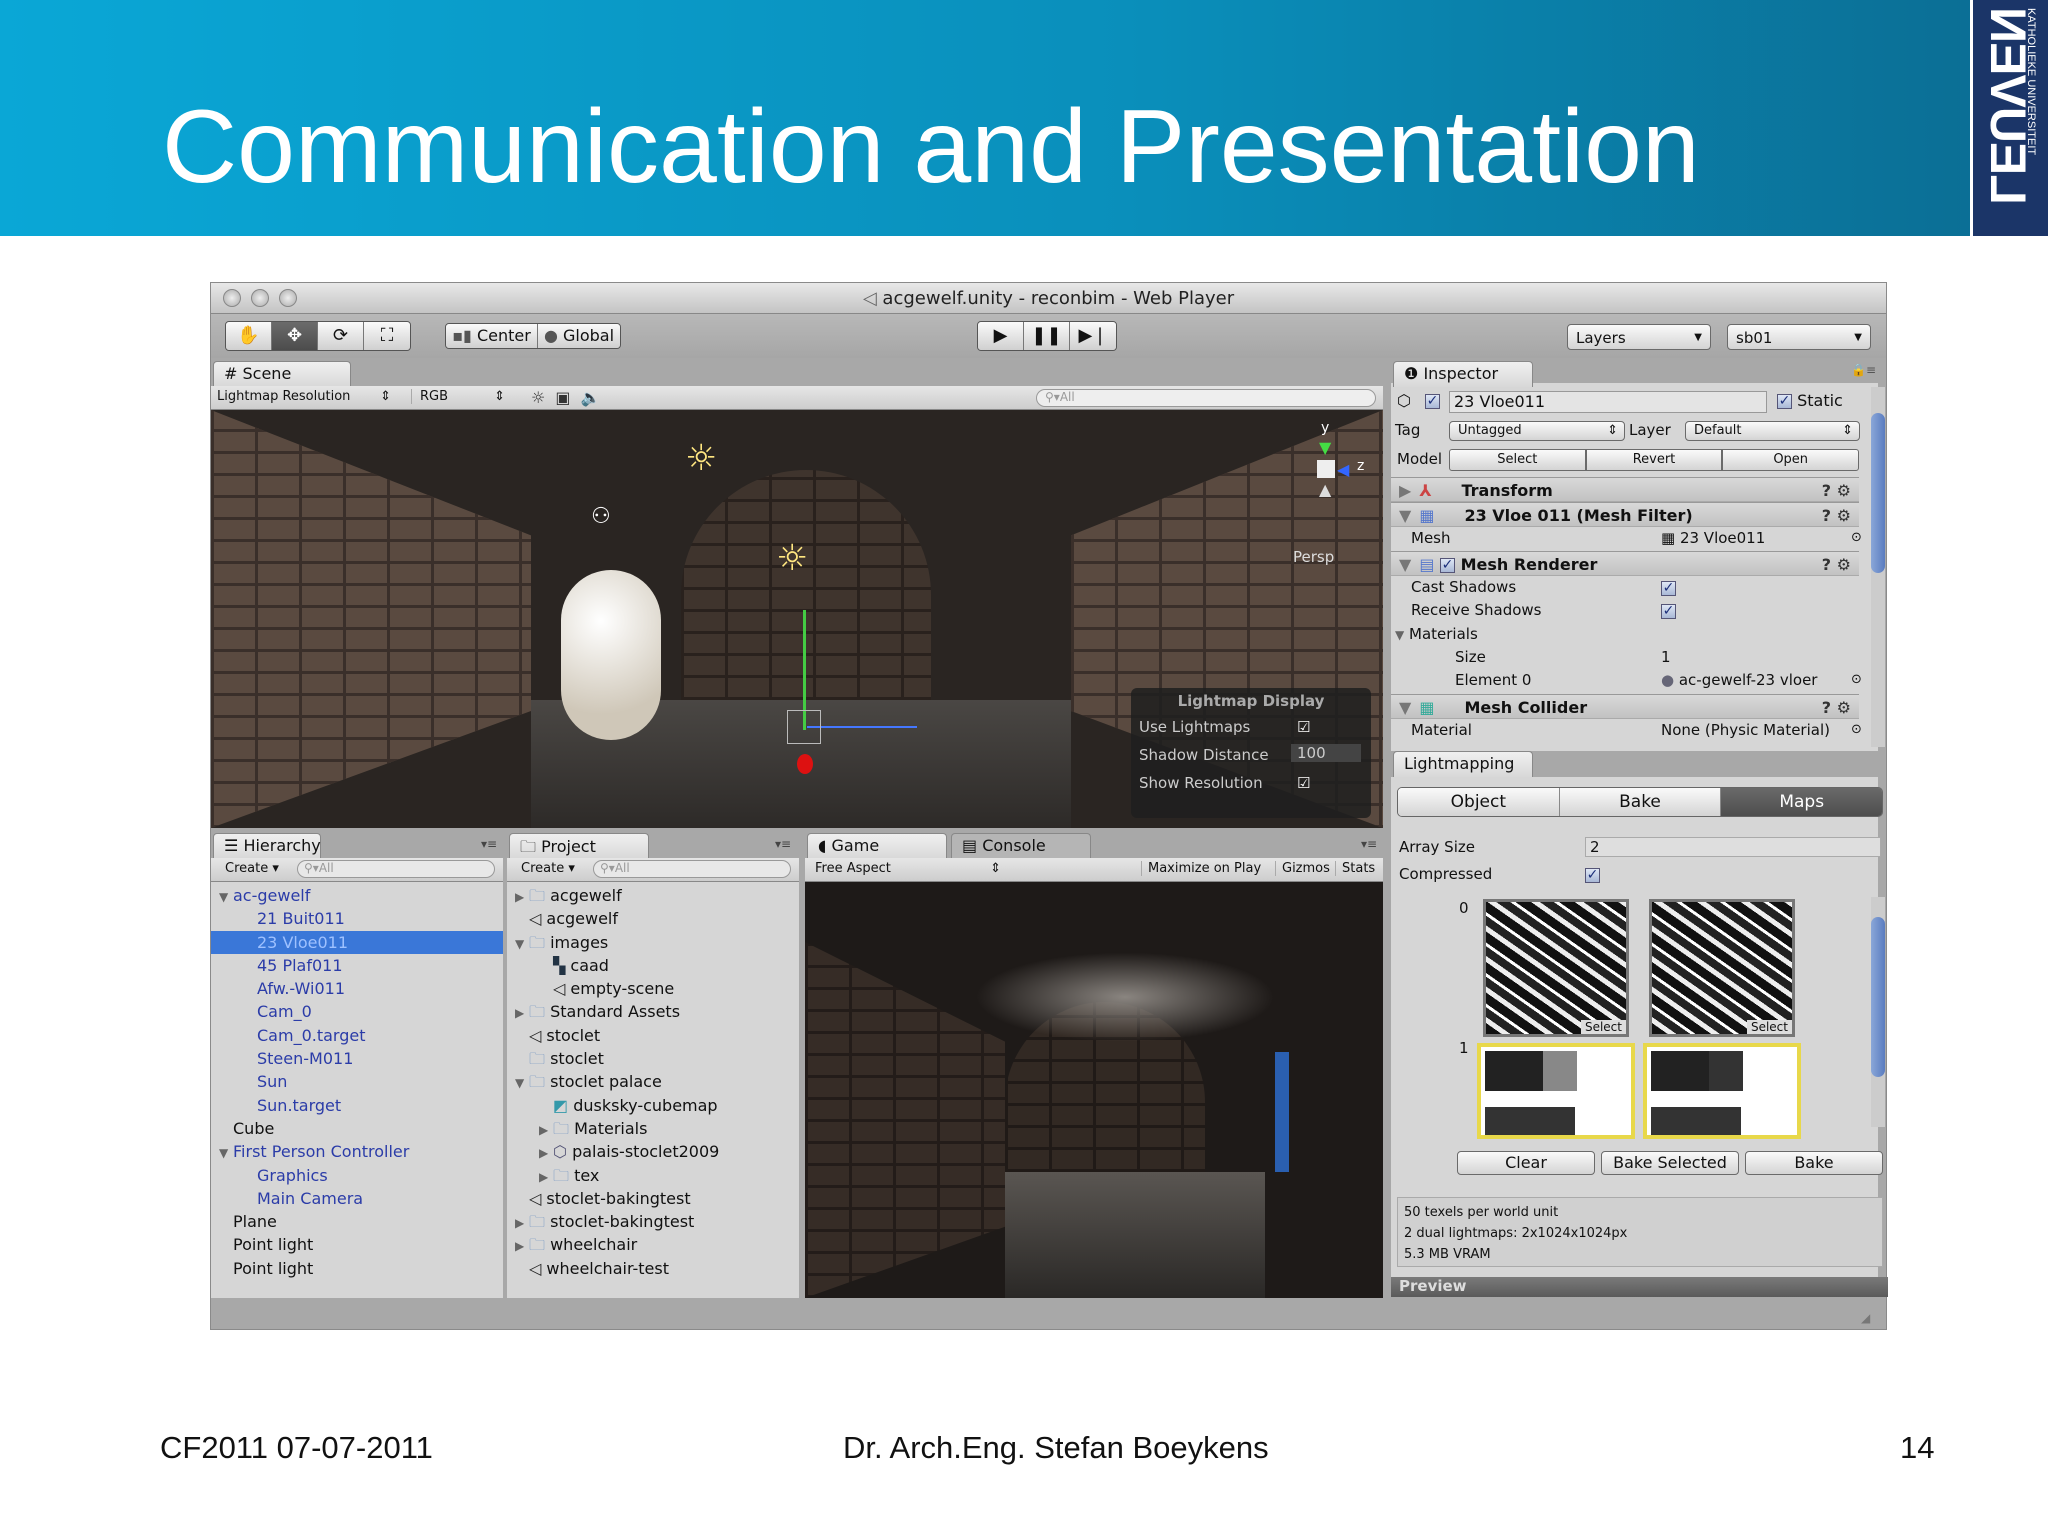 The height and width of the screenshot is (1536, 2048). I want to click on hierarchy-item: 45 Plaf011, so click(357, 965).